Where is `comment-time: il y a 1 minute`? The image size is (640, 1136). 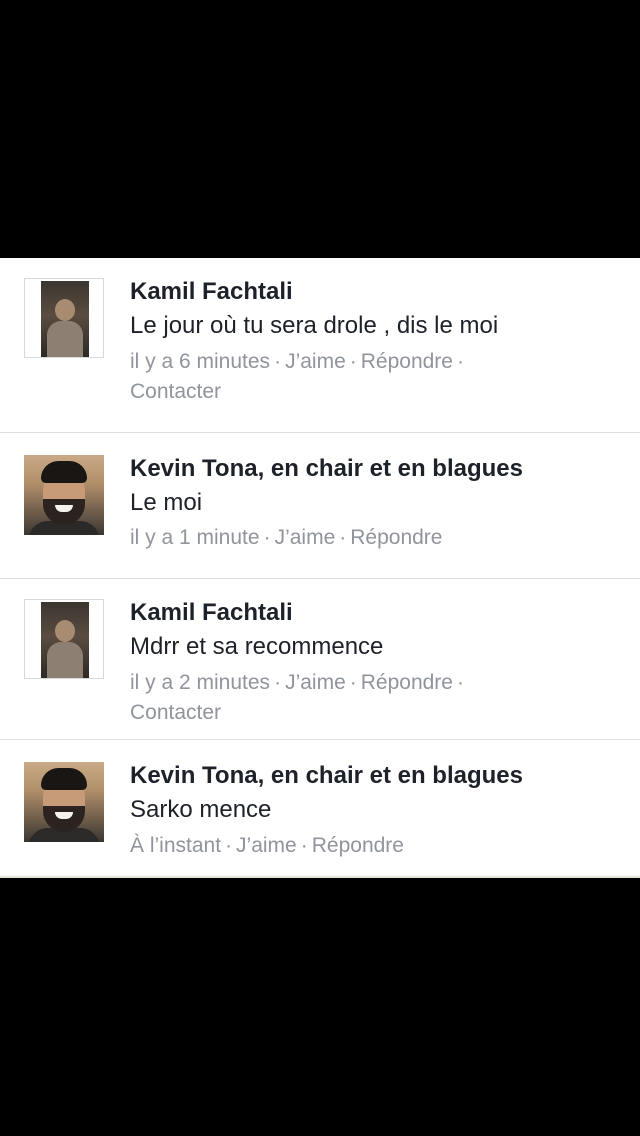
comment-time: il y a 1 minute is located at coordinates (195, 537).